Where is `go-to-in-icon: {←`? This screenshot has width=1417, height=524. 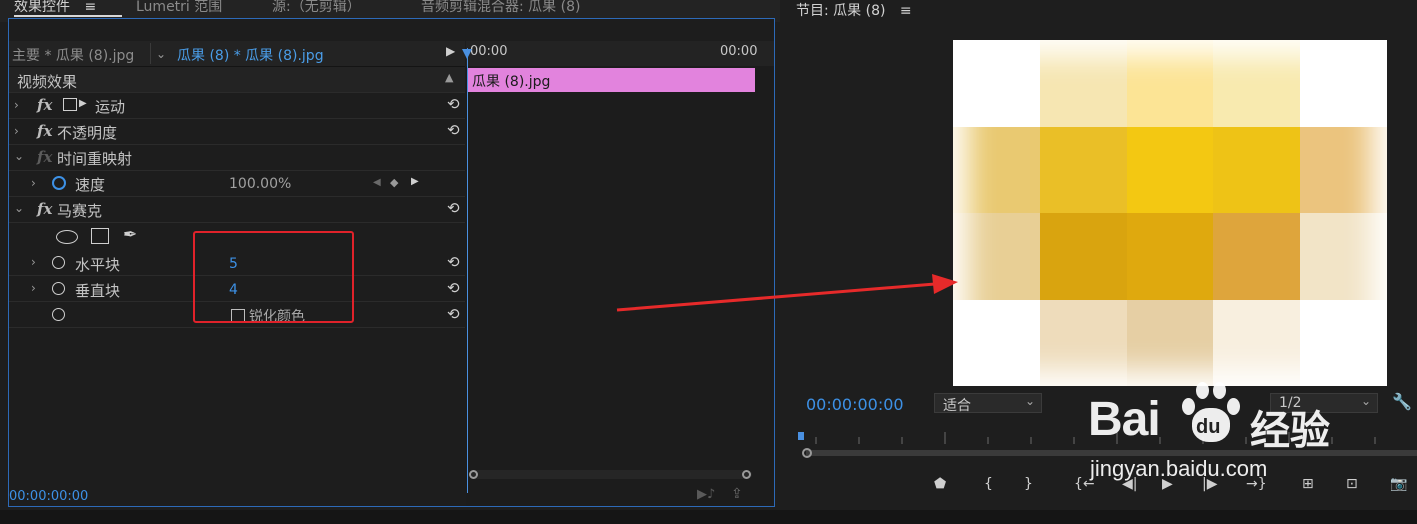
go-to-in-icon: {← is located at coordinates (1084, 484).